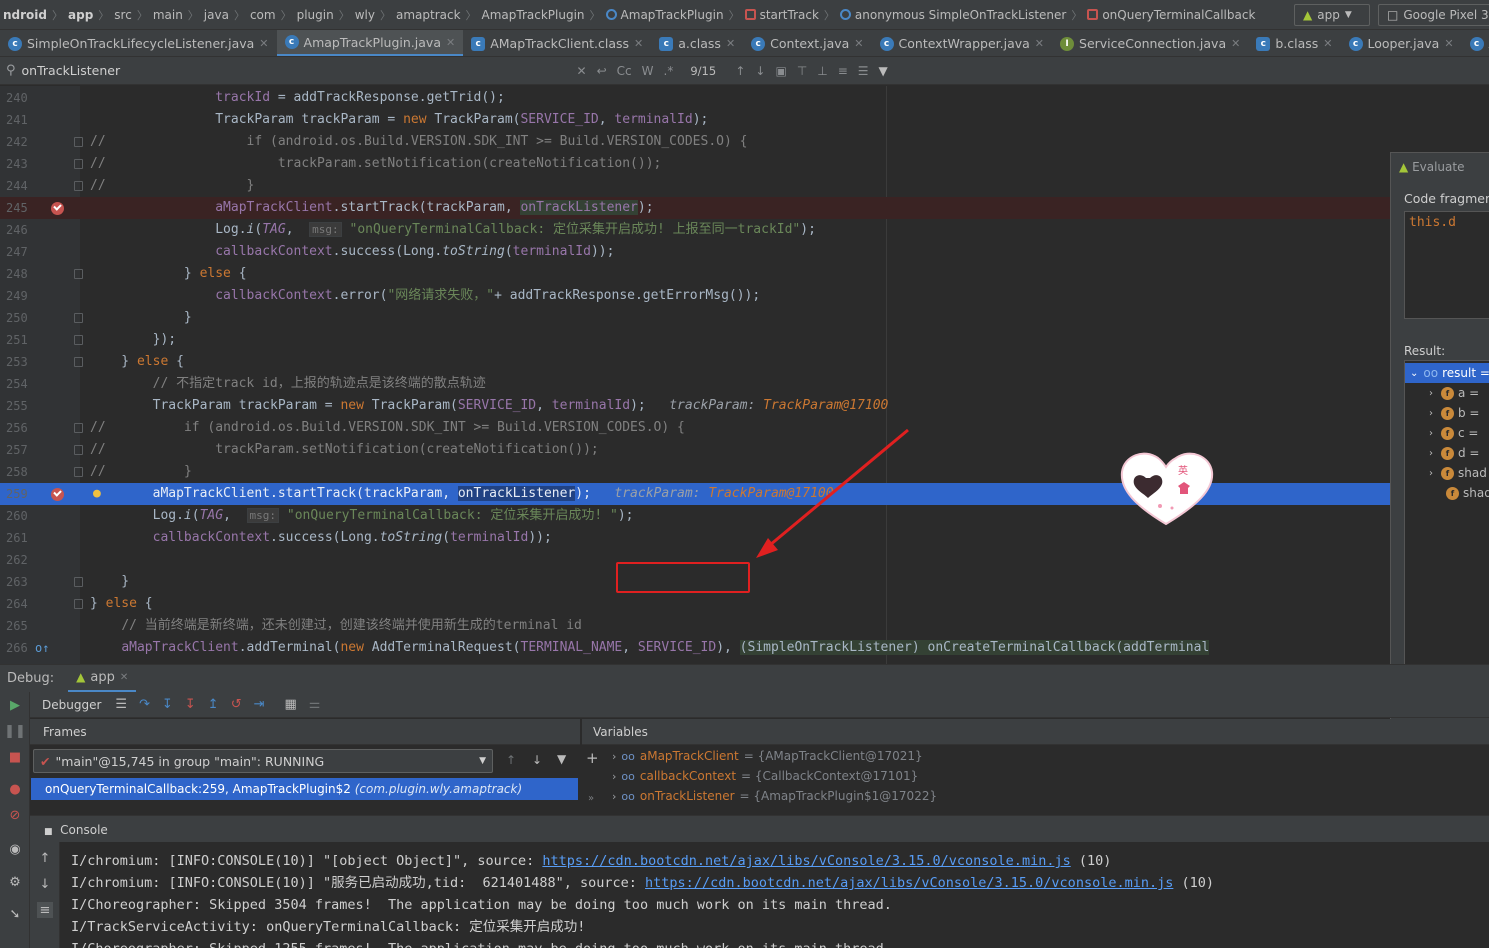  I want to click on breadcrumb-item: wly, so click(365, 15).